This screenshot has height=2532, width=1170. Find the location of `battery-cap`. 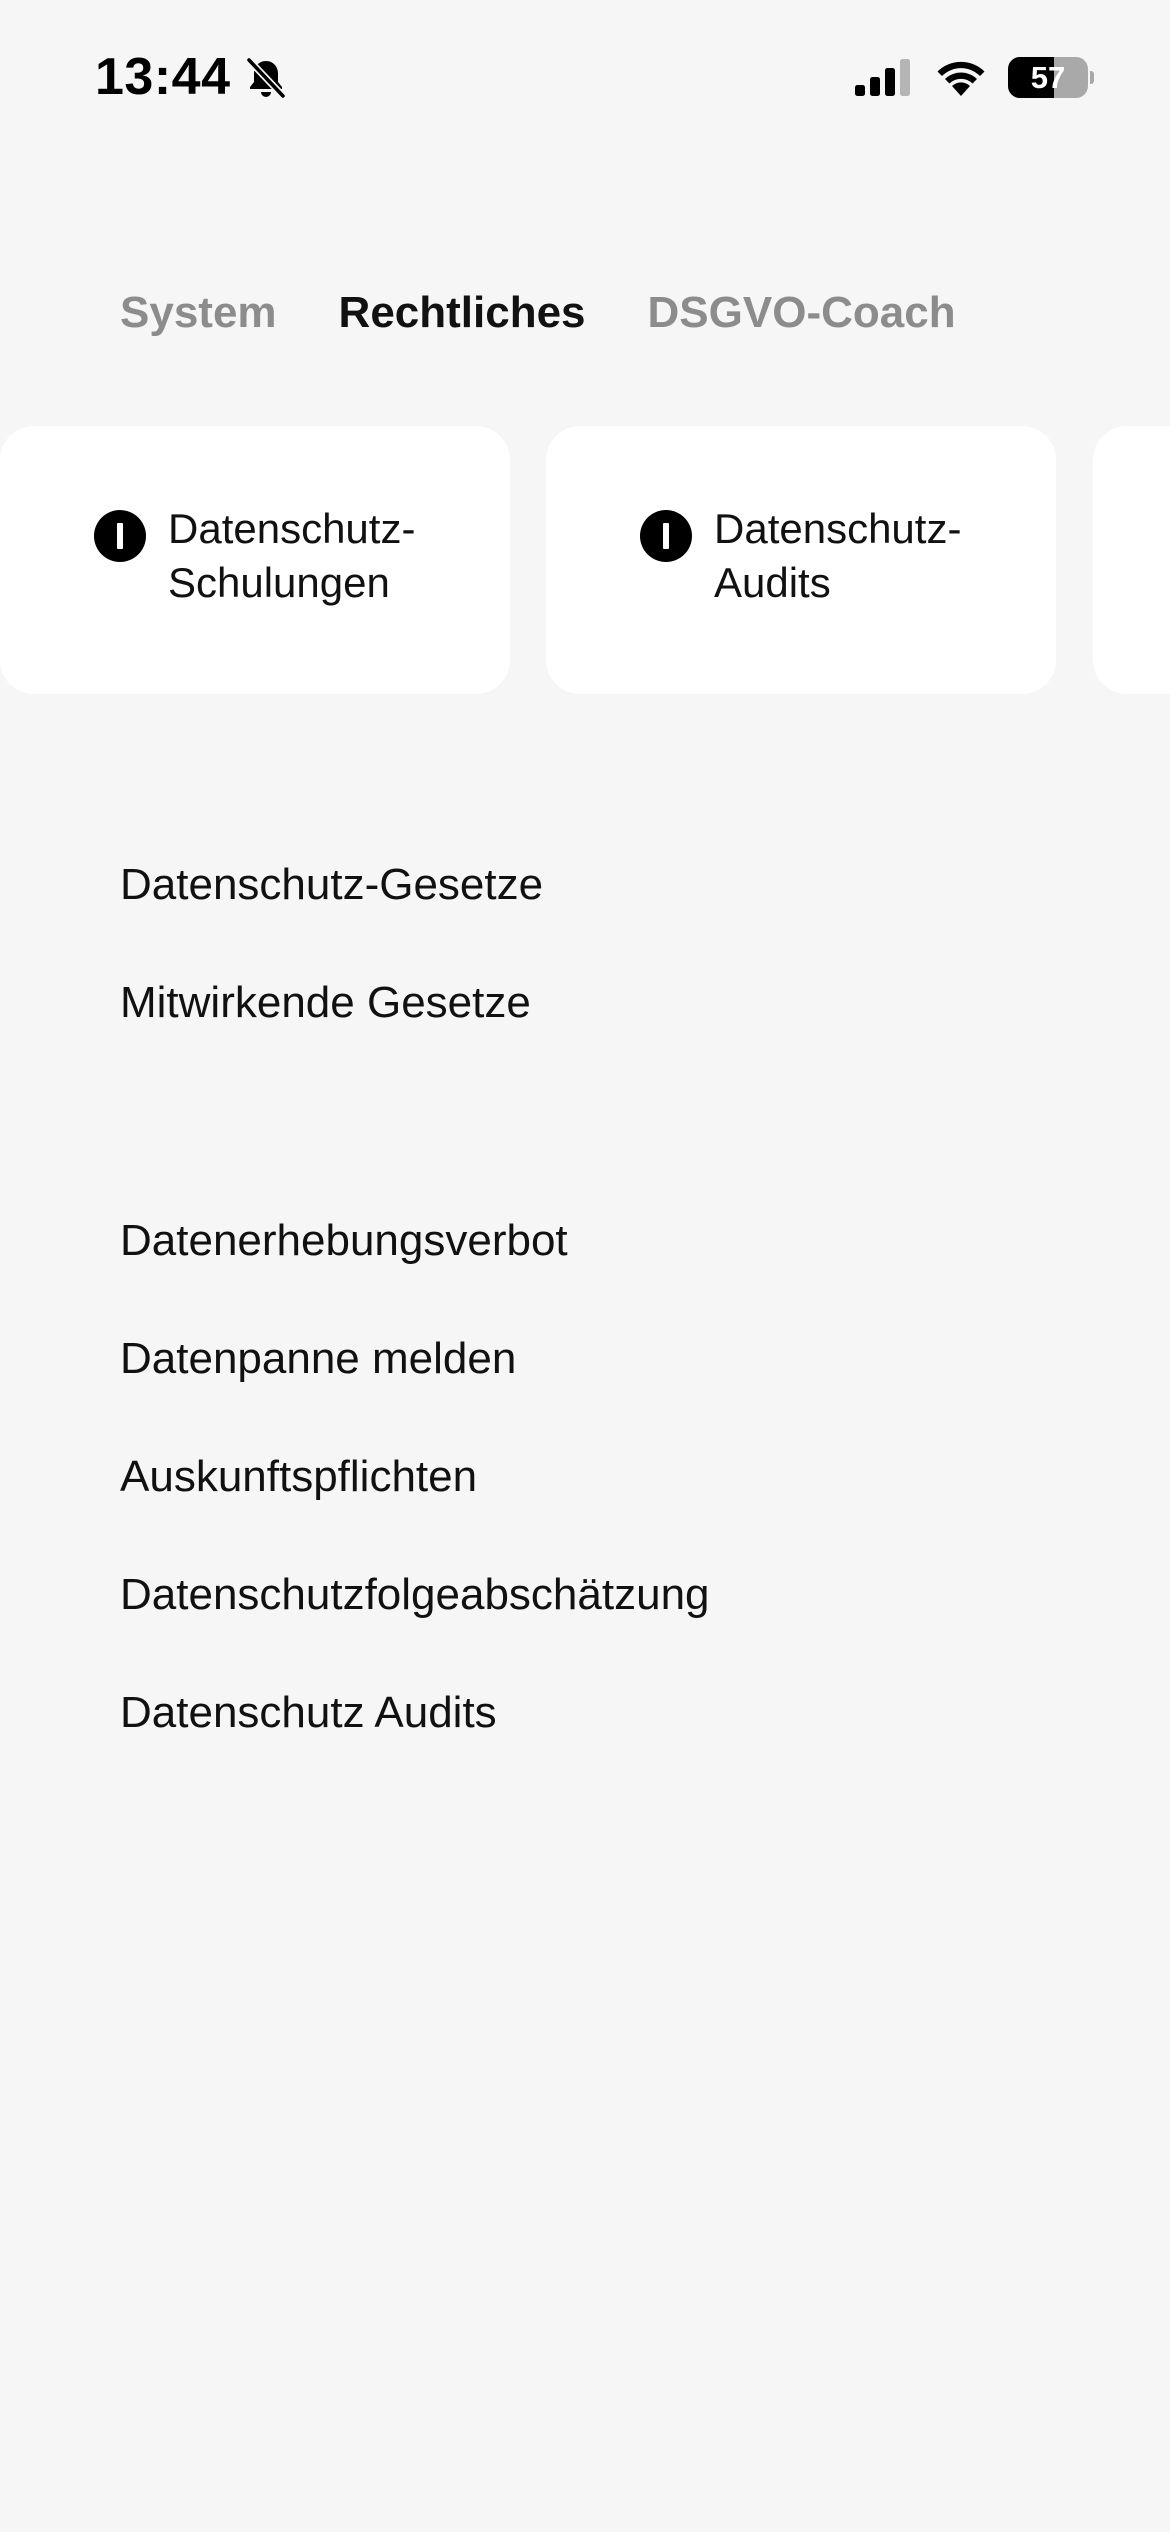

battery-cap is located at coordinates (1092, 77).